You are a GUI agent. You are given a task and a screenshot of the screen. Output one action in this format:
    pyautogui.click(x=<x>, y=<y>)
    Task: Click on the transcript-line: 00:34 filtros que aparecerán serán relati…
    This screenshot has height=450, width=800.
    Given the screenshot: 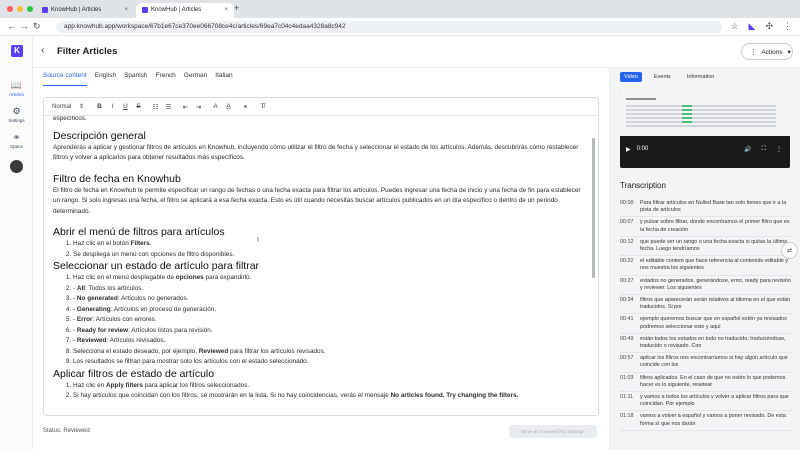 What is the action you would take?
    pyautogui.click(x=706, y=305)
    